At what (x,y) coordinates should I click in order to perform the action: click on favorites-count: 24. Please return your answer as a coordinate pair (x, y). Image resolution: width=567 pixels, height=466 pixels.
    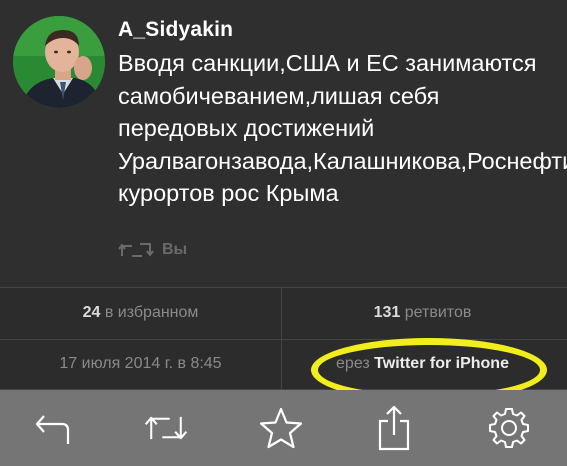
    Looking at the image, I should click on (91, 312).